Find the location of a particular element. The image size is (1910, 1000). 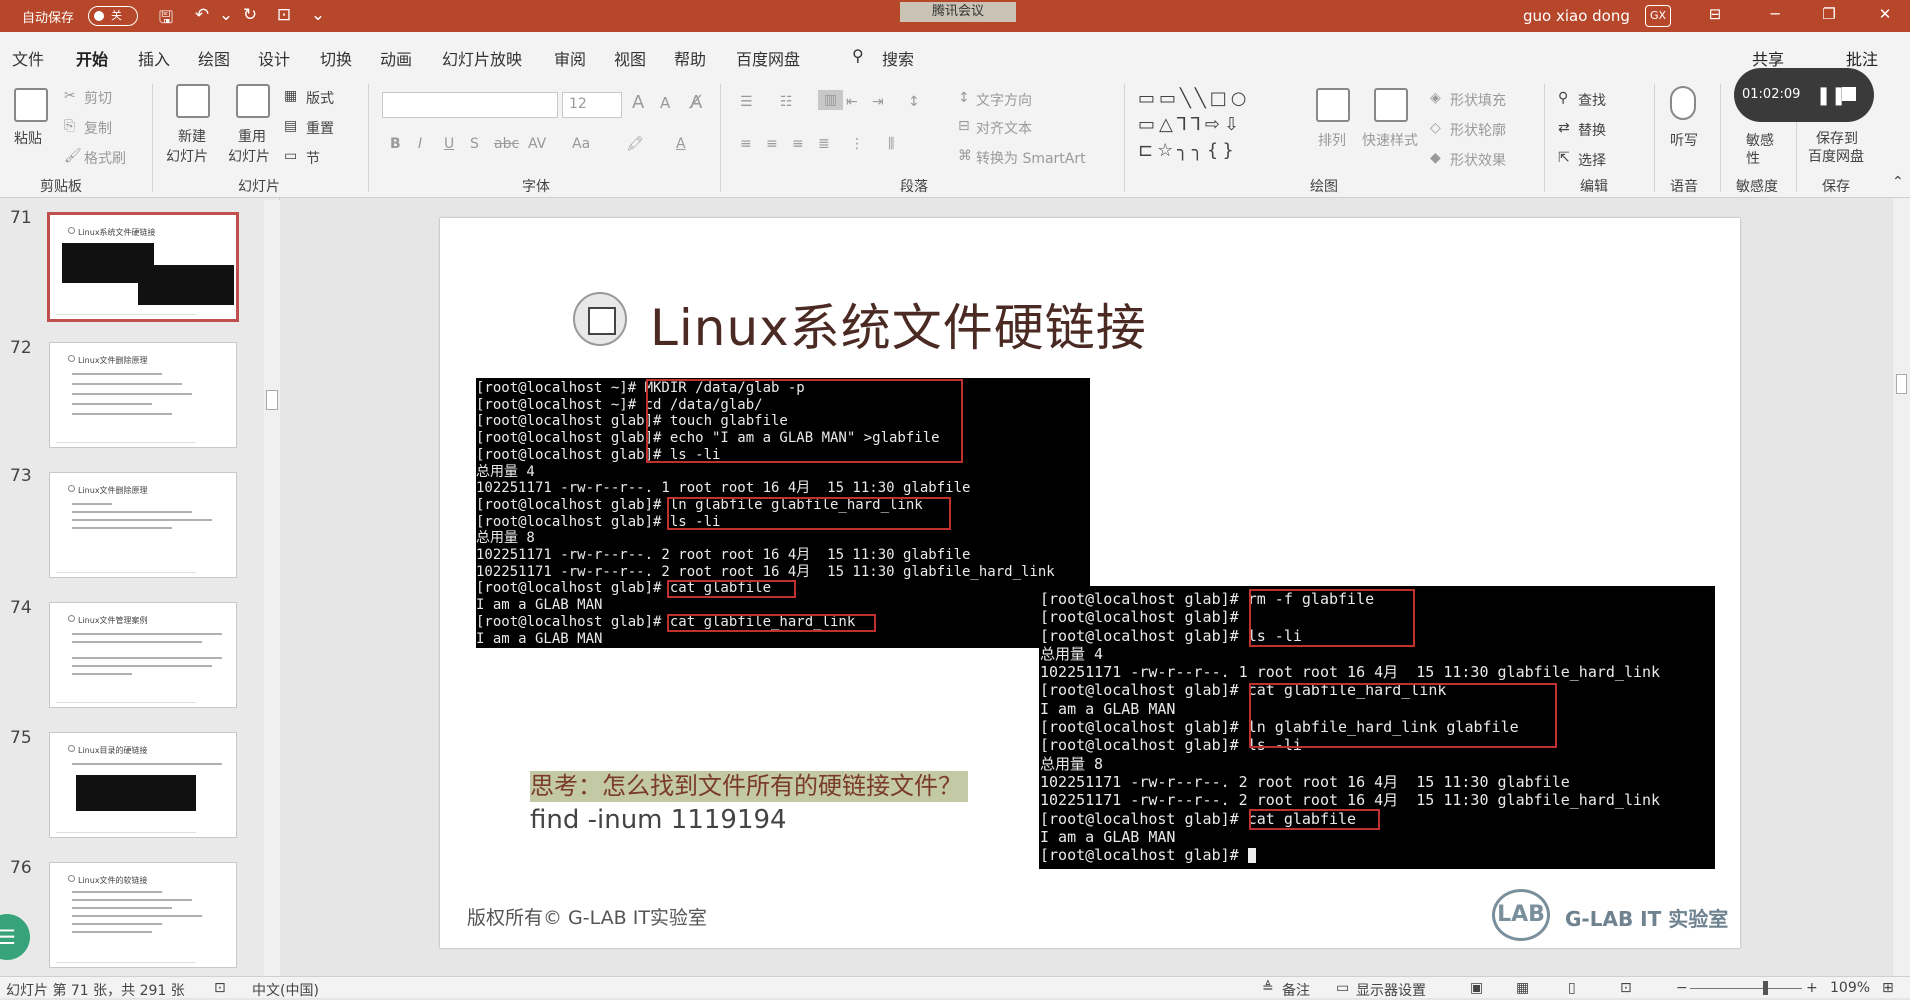

text-direction-icon: ↕ is located at coordinates (964, 98).